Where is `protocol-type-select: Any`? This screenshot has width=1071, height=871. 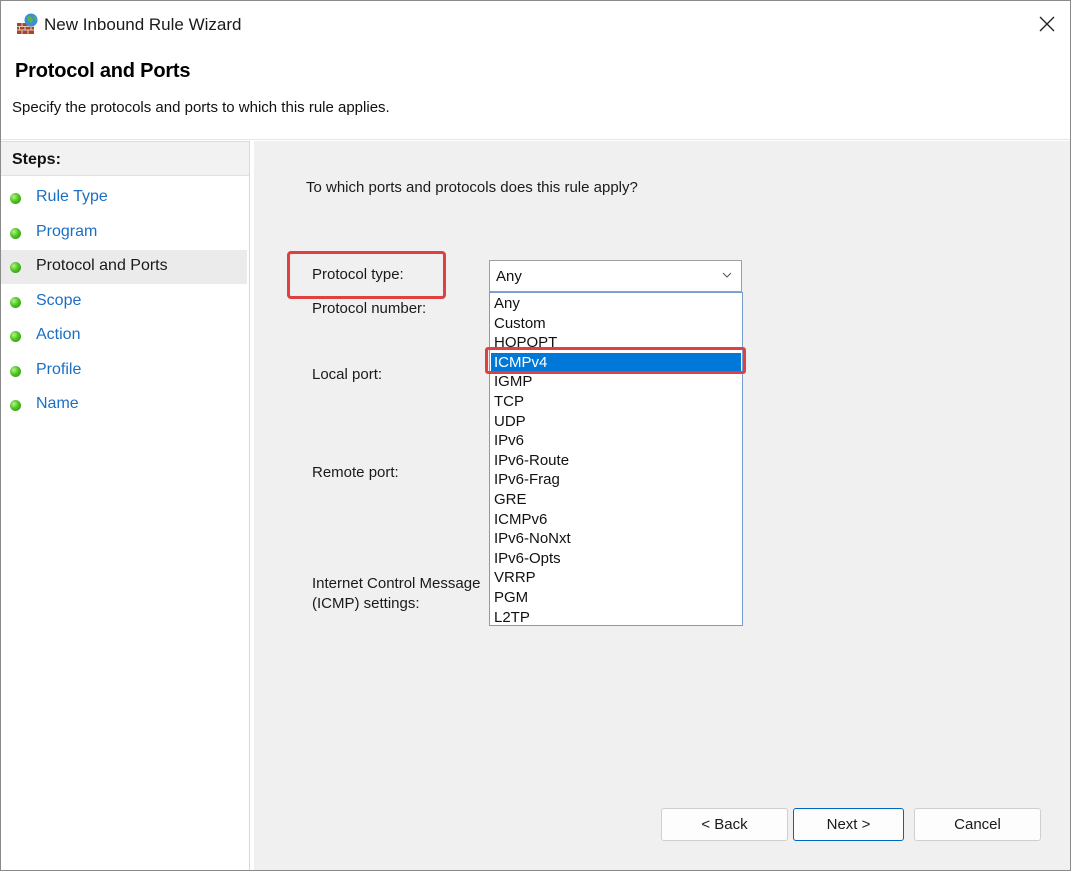 protocol-type-select: Any is located at coordinates (615, 276).